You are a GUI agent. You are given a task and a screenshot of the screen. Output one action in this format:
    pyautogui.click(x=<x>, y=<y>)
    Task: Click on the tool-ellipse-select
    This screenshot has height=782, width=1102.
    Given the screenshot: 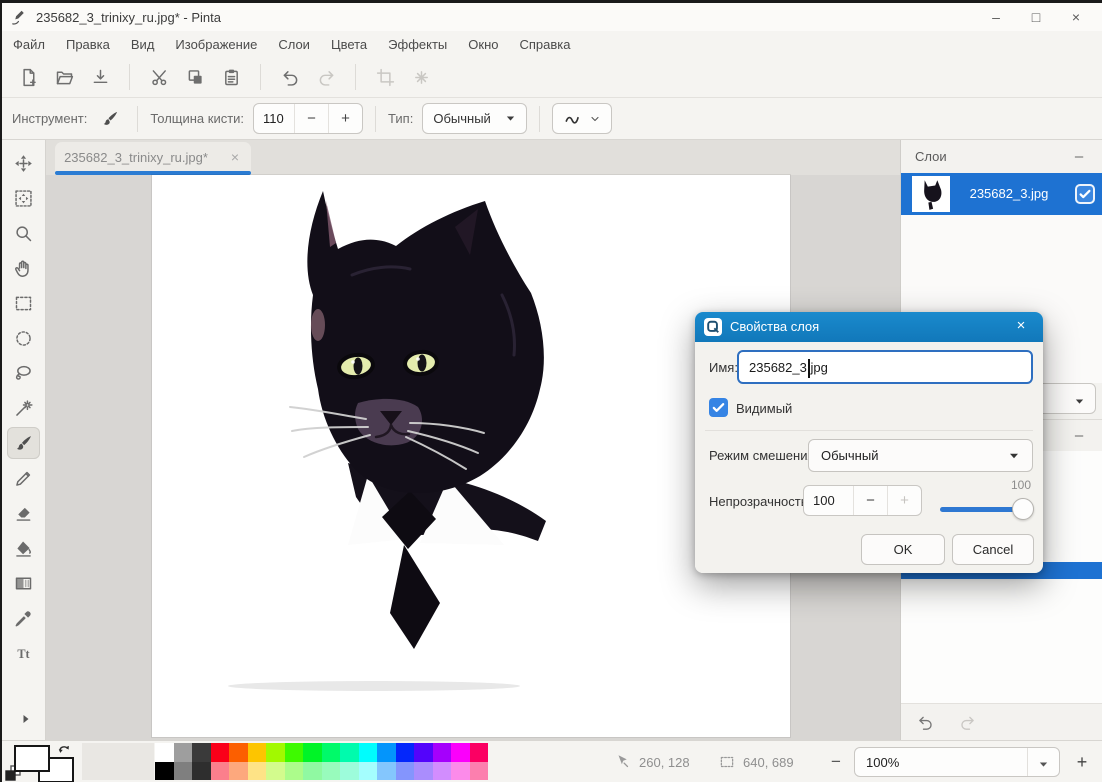 What is the action you would take?
    pyautogui.click(x=23, y=338)
    